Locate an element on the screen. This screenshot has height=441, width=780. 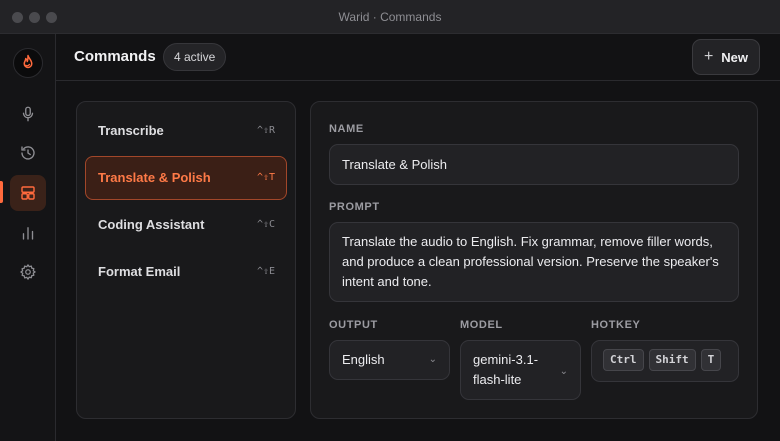
bar-chart-icon is located at coordinates (28, 233).